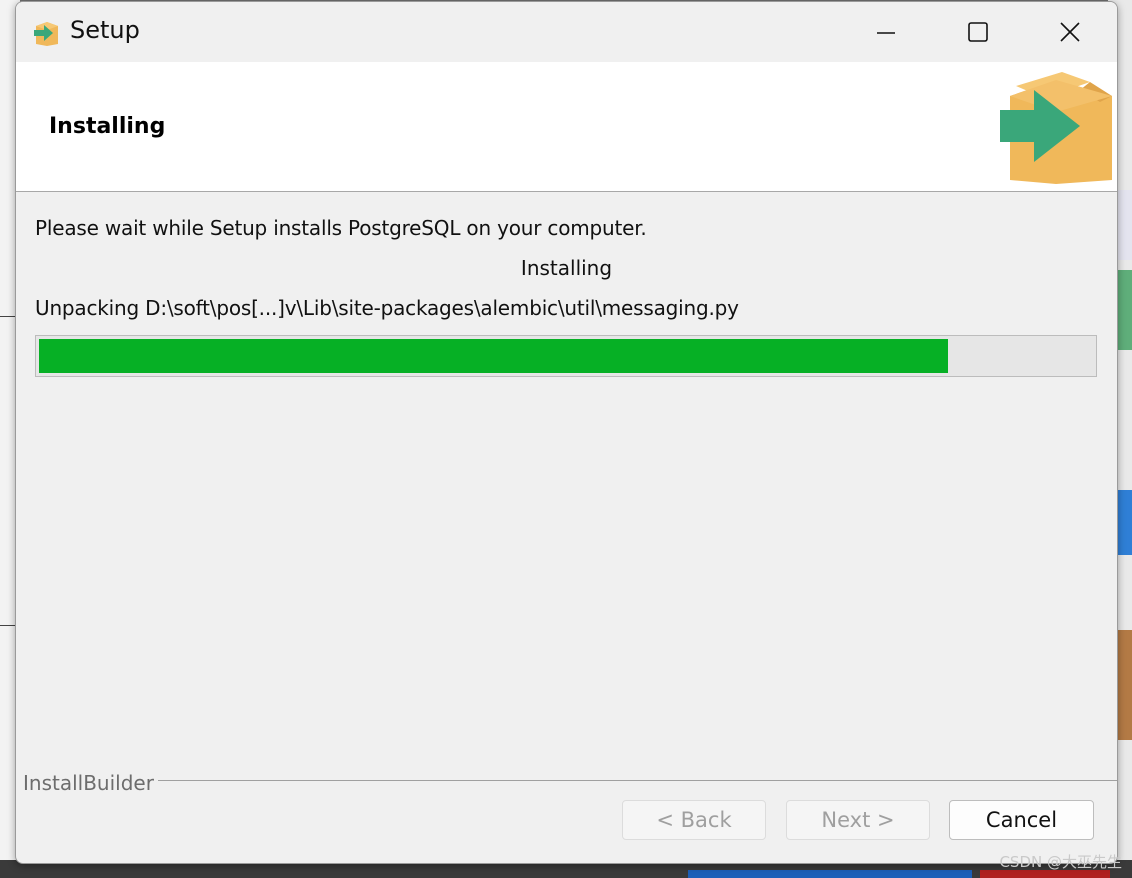 The height and width of the screenshot is (878, 1132). I want to click on progress-bar-fill, so click(493, 356).